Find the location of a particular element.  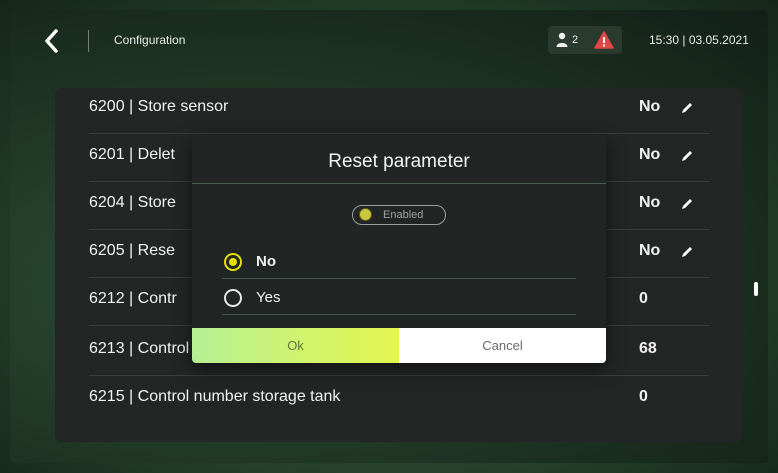

enabled-toggle: Enabled is located at coordinates (399, 215).